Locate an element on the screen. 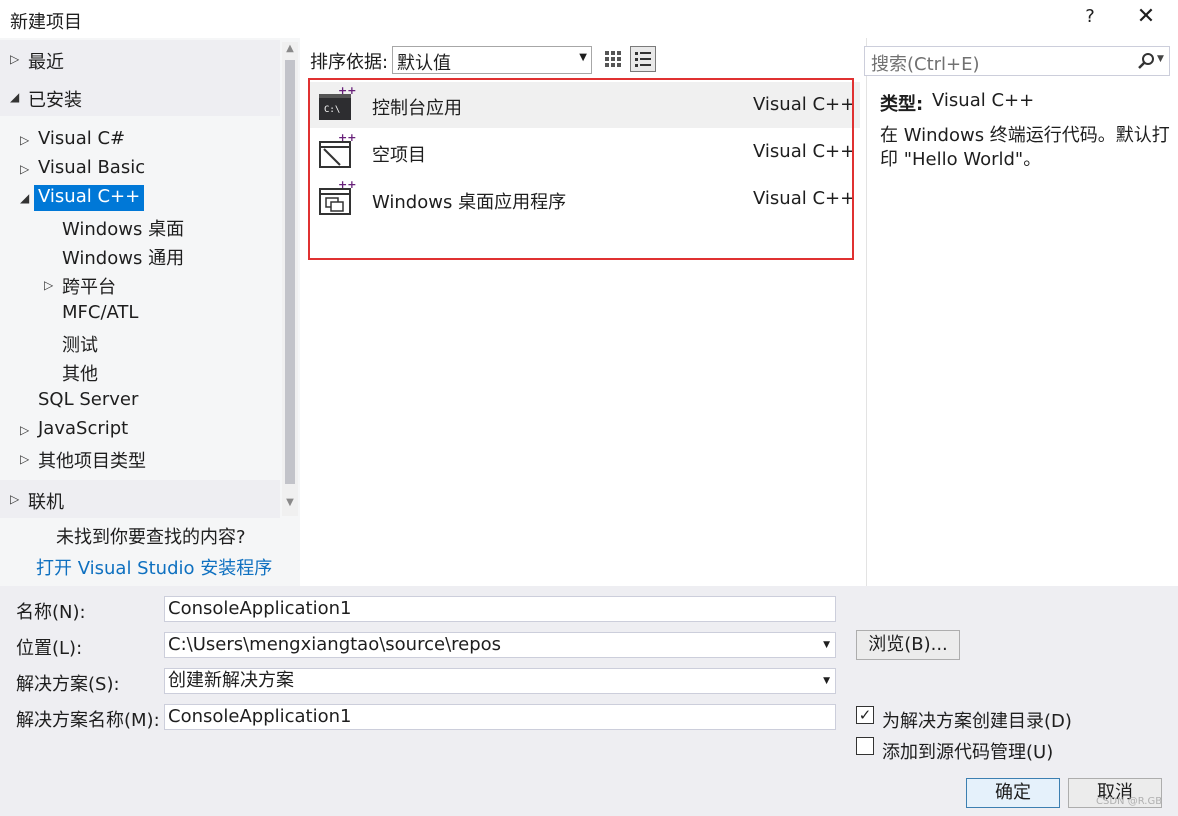 The height and width of the screenshot is (816, 1178). tree-item-visual-cpp: Visual C++ is located at coordinates (89, 198).